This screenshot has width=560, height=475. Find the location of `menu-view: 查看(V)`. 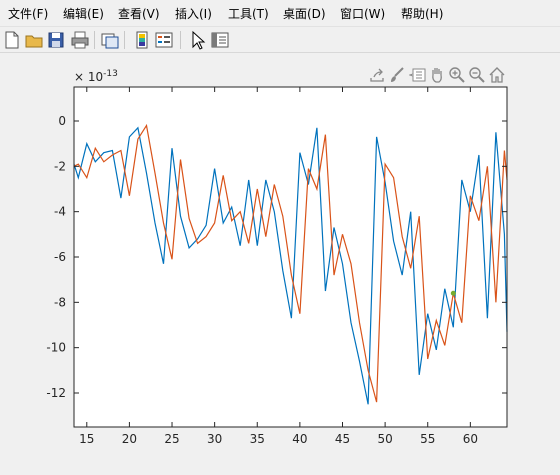

menu-view: 查看(V) is located at coordinates (139, 13).